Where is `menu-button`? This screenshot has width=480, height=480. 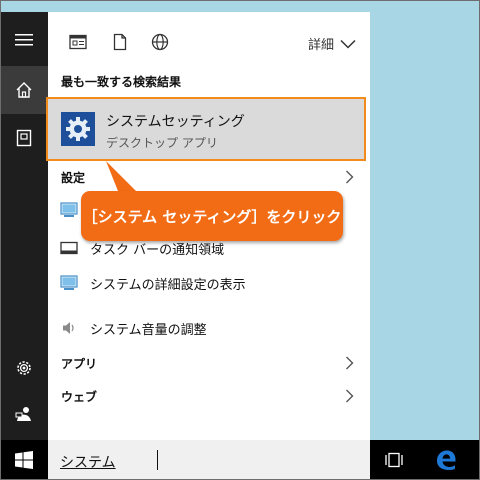
menu-button is located at coordinates (24, 40).